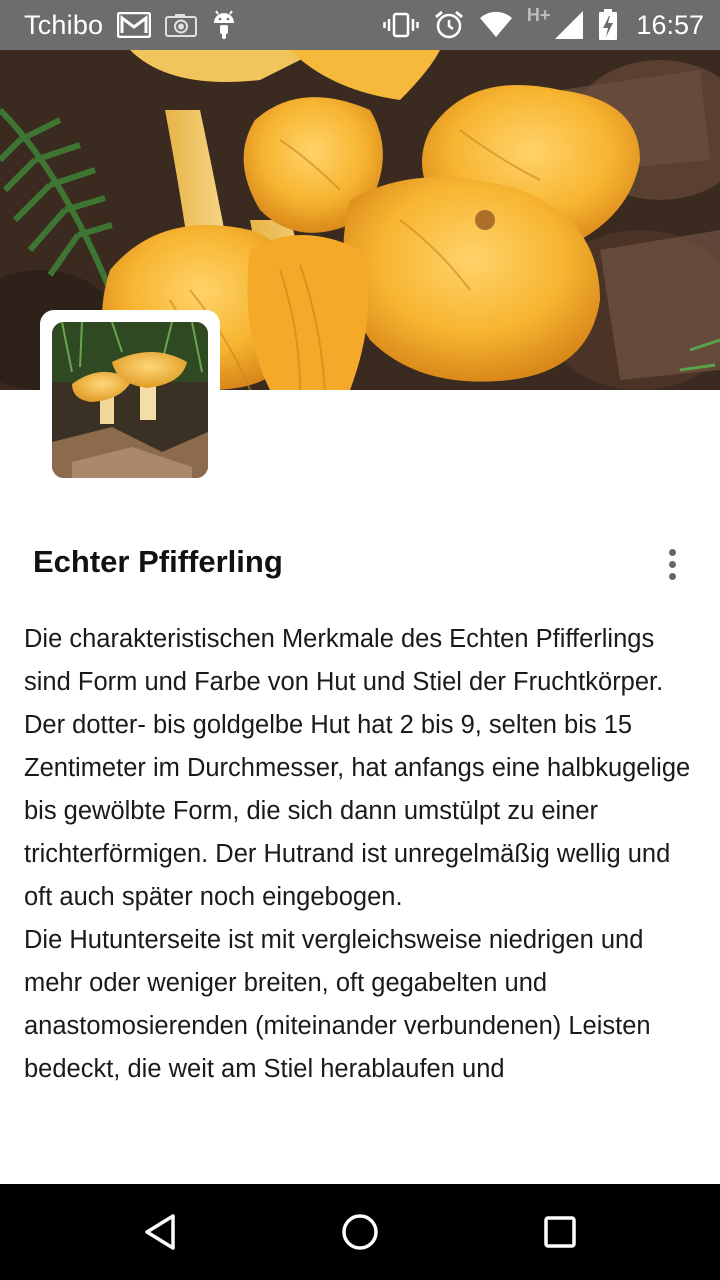  I want to click on camera-icon, so click(181, 25).